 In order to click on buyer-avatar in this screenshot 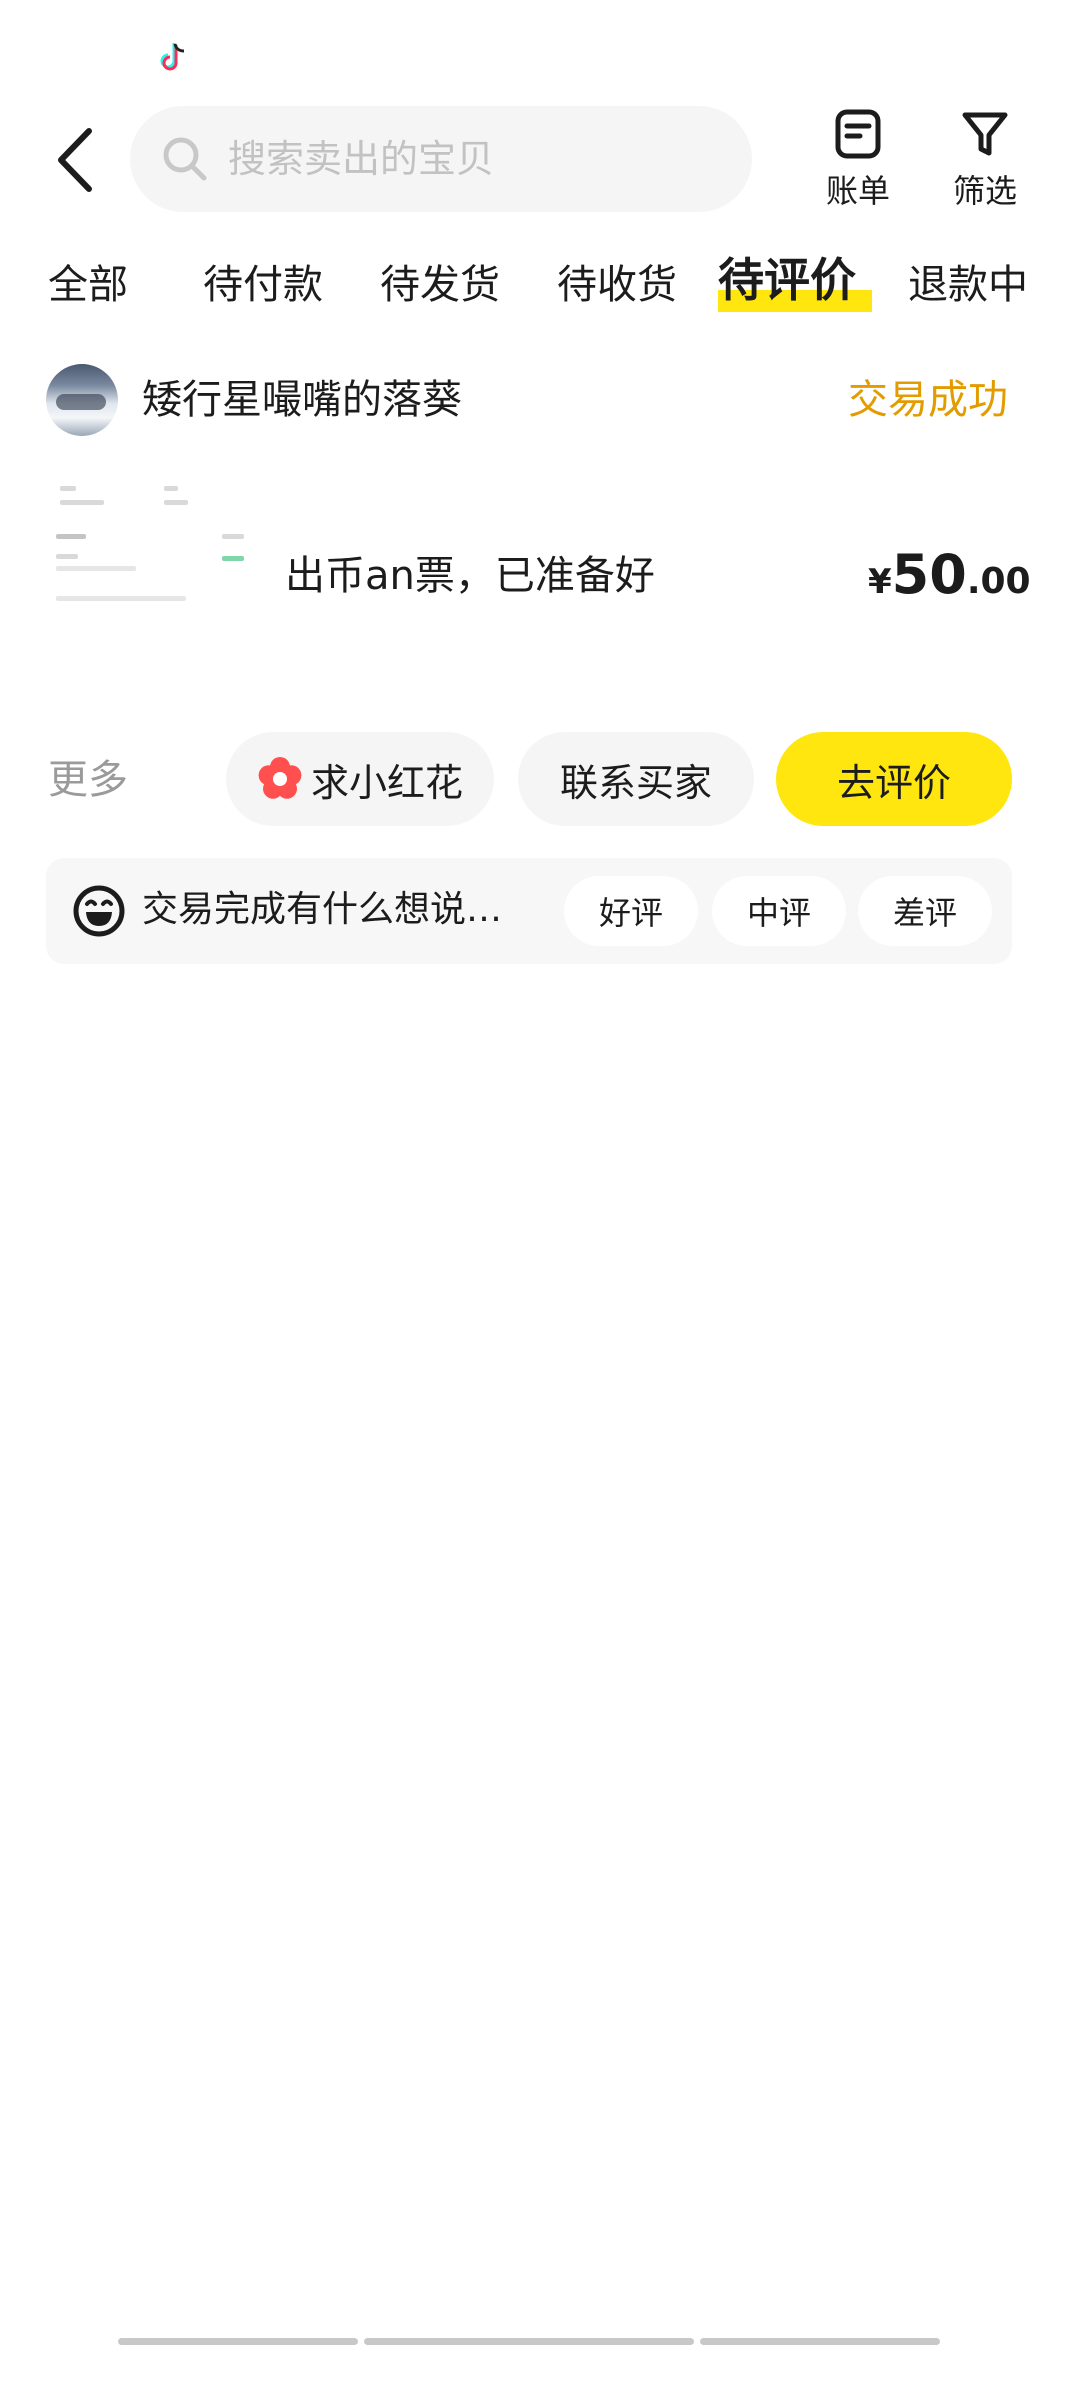, I will do `click(82, 400)`.